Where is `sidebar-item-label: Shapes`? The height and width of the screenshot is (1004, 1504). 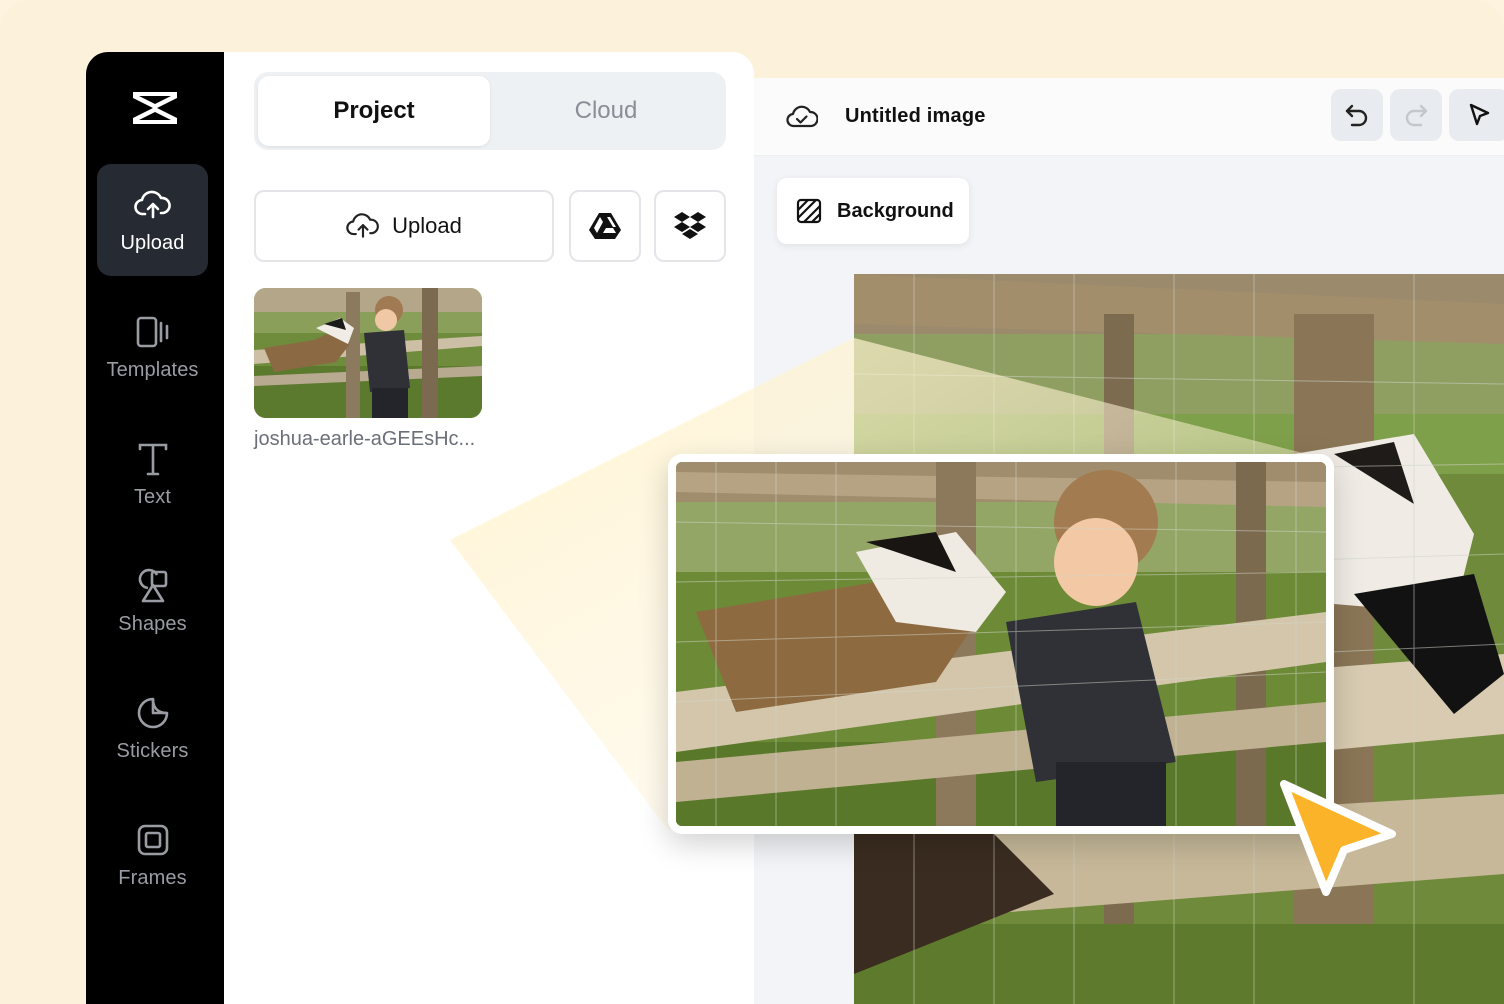 sidebar-item-label: Shapes is located at coordinates (152, 623).